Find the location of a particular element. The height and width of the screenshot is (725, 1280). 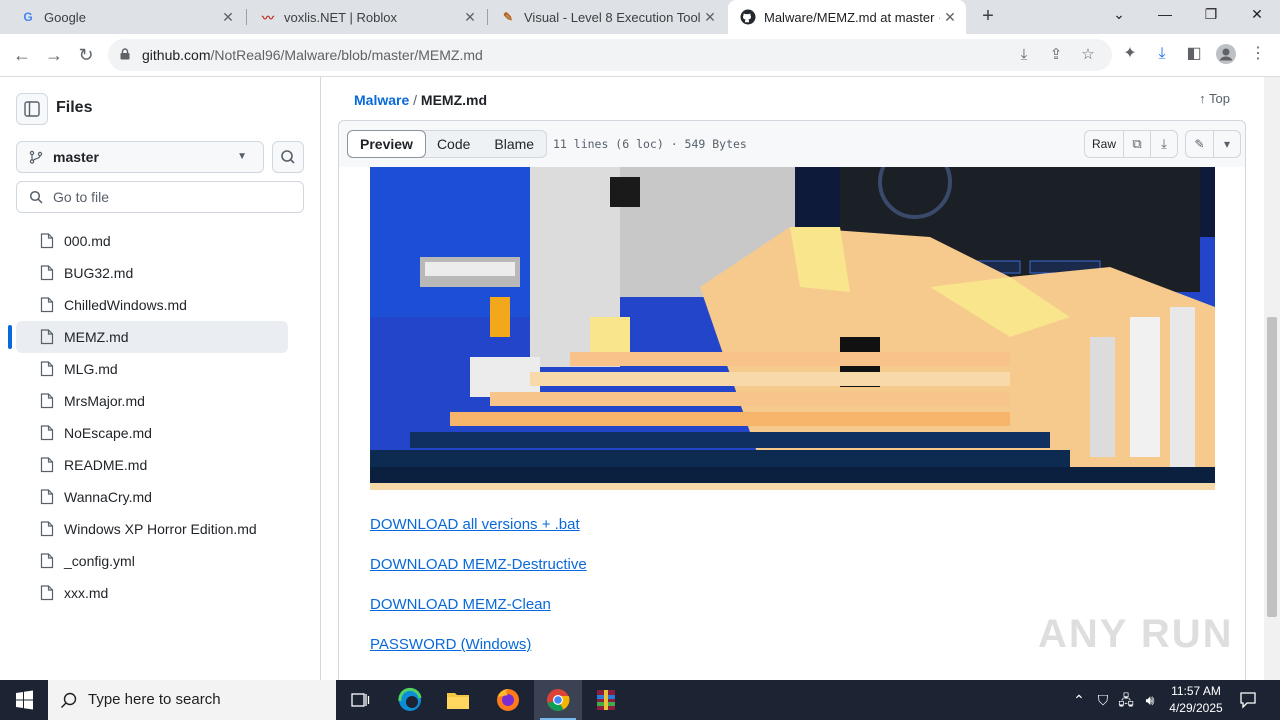

google-icon: G is located at coordinates (28, 17).